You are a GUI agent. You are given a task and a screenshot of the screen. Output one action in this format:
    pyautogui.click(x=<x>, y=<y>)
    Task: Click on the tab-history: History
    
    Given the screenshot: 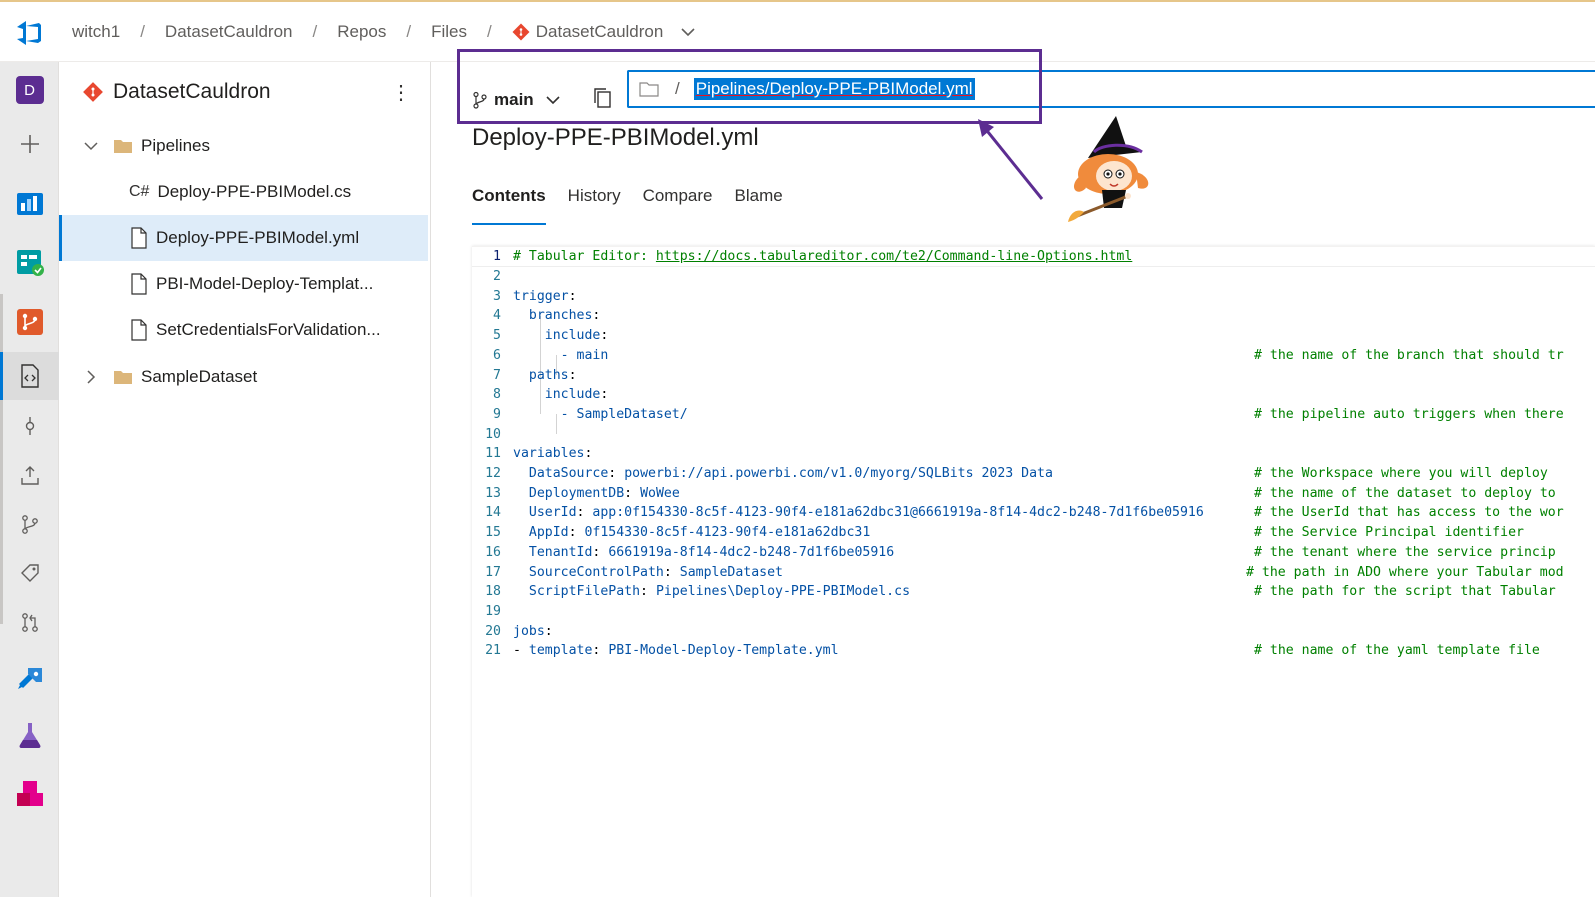 What is the action you would take?
    pyautogui.click(x=594, y=205)
    